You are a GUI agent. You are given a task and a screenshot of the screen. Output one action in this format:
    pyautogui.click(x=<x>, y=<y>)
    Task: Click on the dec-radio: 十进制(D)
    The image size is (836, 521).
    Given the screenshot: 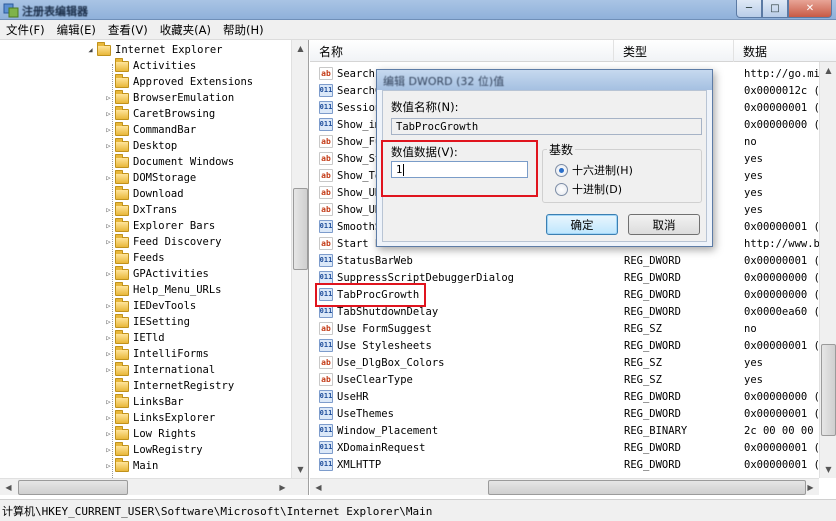 What is the action you would take?
    pyautogui.click(x=588, y=189)
    